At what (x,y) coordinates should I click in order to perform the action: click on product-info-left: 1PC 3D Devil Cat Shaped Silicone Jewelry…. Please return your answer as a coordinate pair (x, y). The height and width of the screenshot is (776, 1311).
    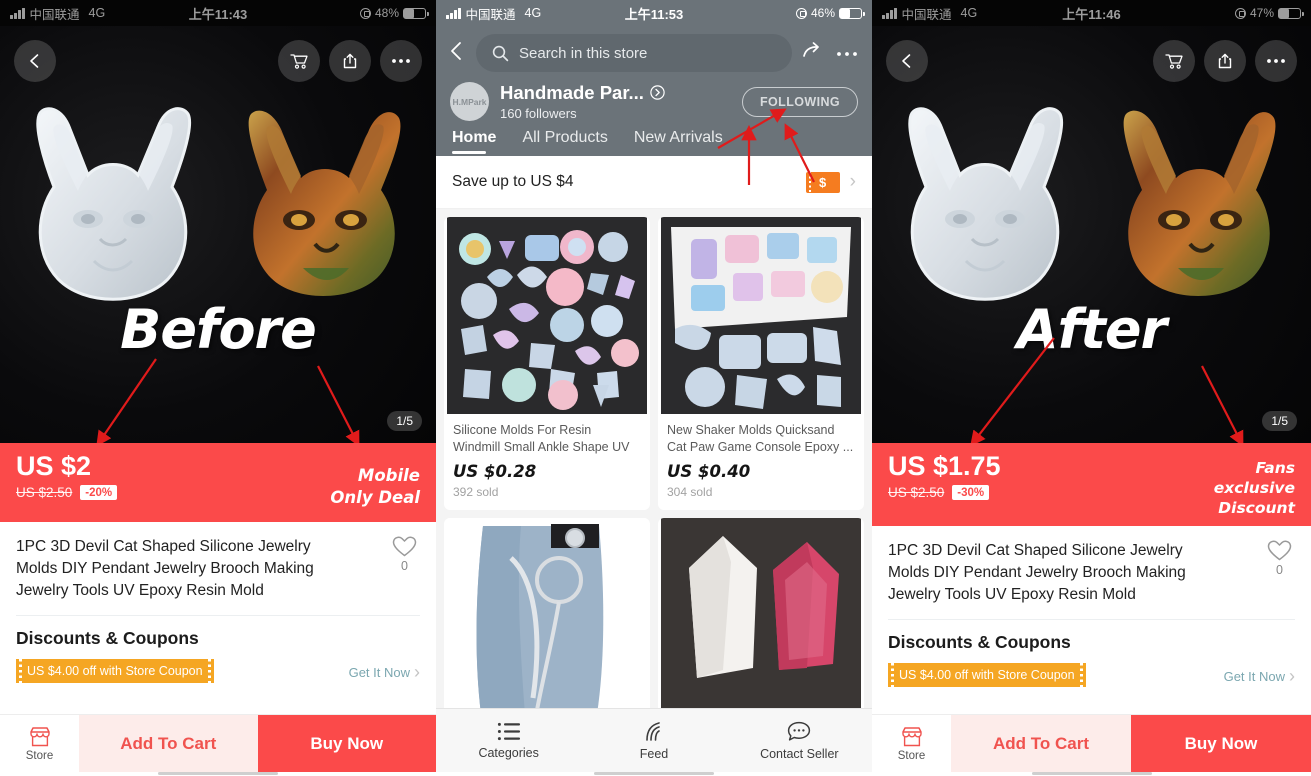
    Looking at the image, I should click on (218, 562).